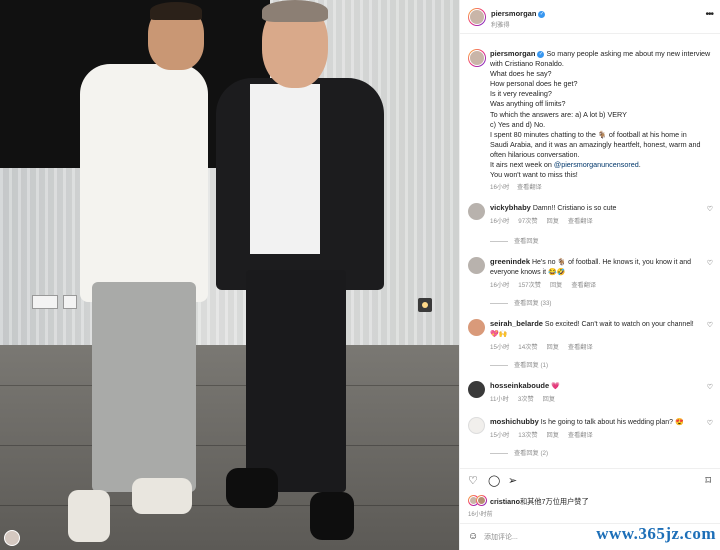 Image resolution: width=720 pixels, height=550 pixels. Describe the element at coordinates (516, 323) in the screenshot. I see `commenter-username: seirah_belarde` at that location.